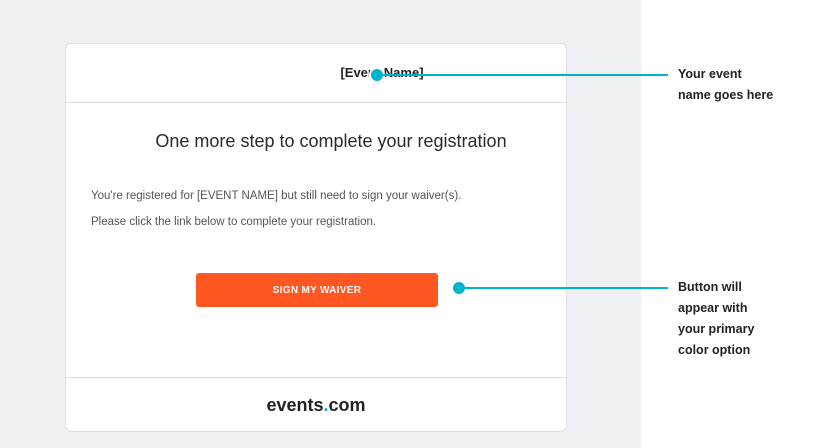 The height and width of the screenshot is (448, 823). I want to click on button-callout-line-2: appear with, so click(713, 308).